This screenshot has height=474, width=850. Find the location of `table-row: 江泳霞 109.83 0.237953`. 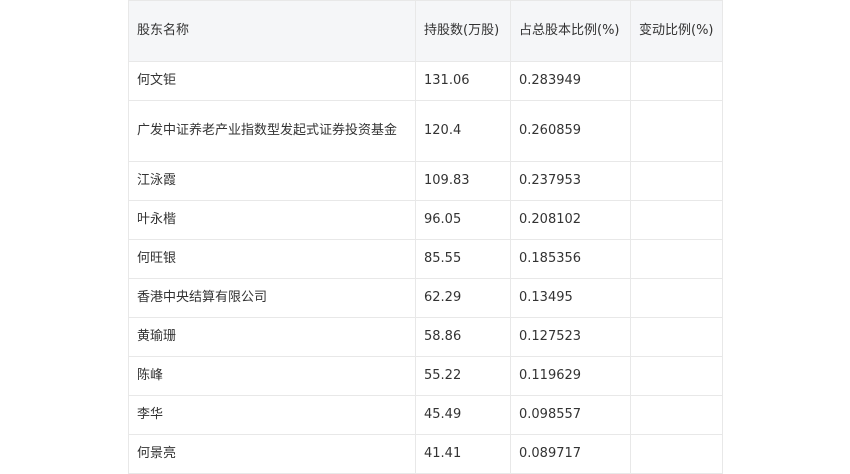

table-row: 江泳霞 109.83 0.237953 is located at coordinates (425, 181).